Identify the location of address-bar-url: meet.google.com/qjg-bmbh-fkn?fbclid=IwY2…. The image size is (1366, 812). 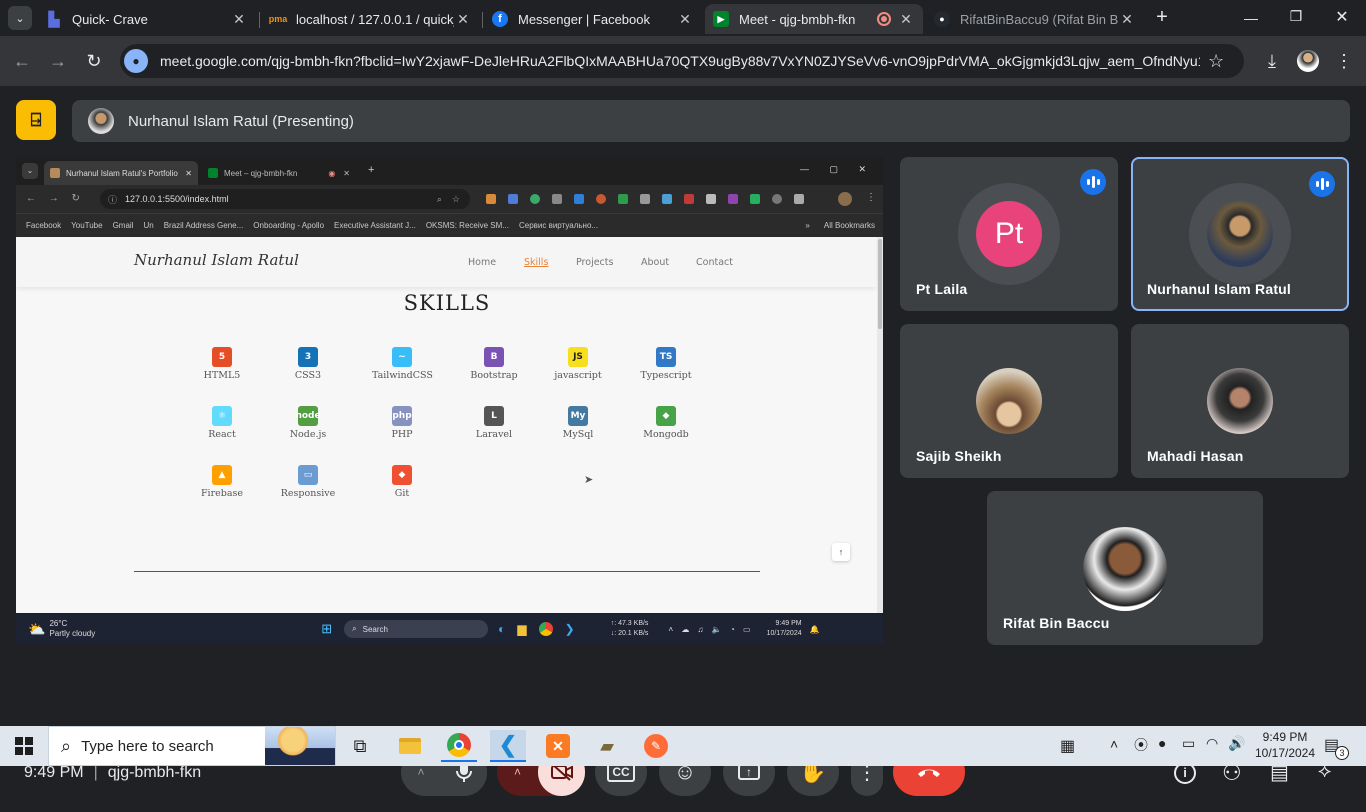
(680, 61).